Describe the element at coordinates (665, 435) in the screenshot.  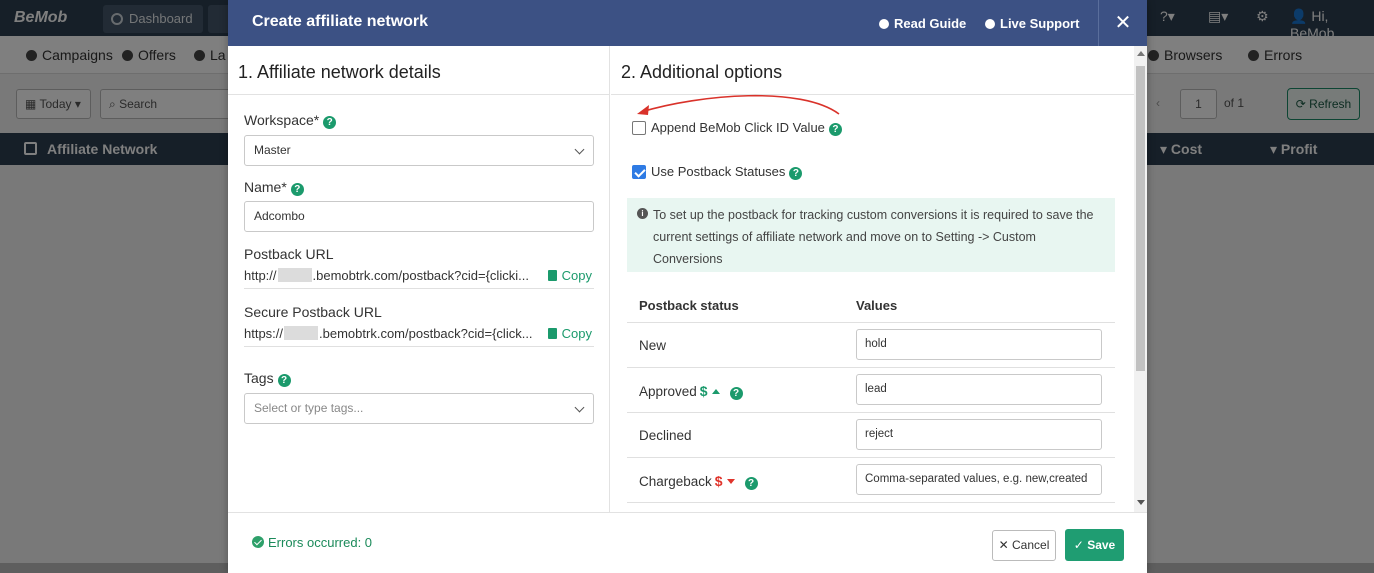
I see `status-label: Declined` at that location.